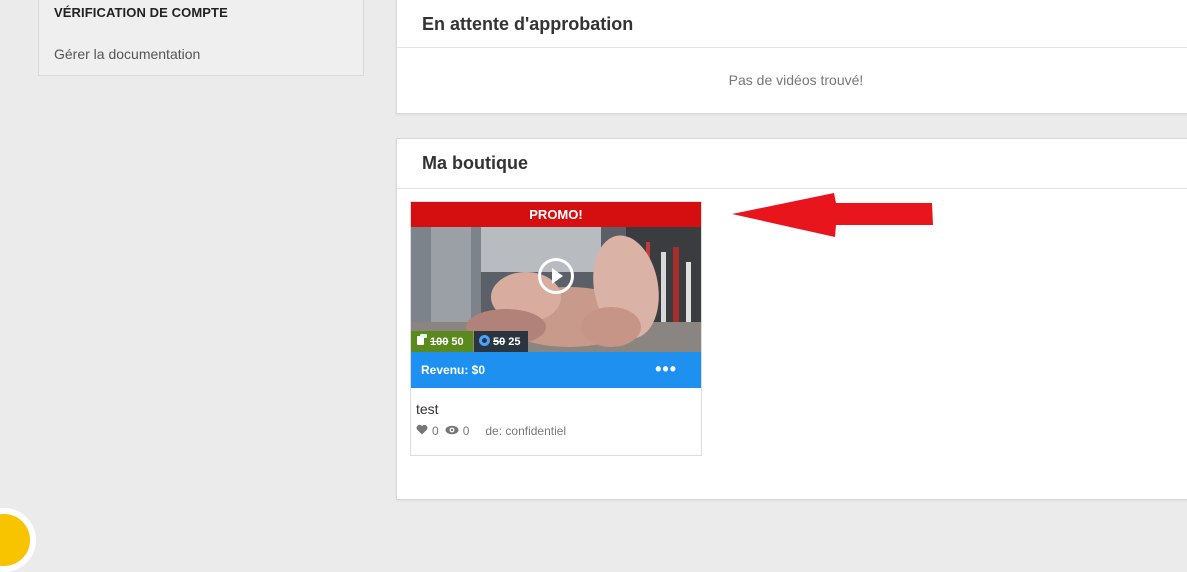  I want to click on likes-count: 0, so click(435, 431).